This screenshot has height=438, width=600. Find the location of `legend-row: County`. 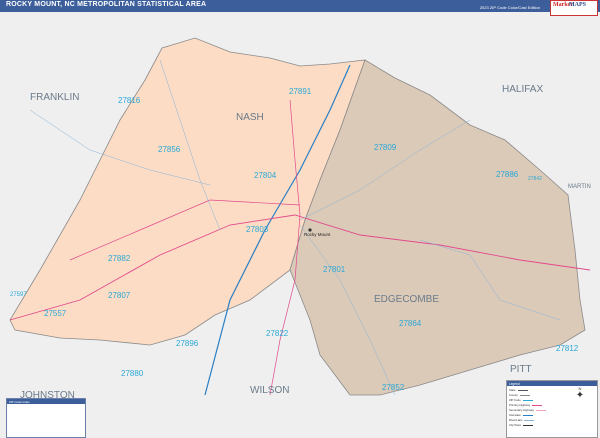

legend-row: County is located at coordinates (519, 395).